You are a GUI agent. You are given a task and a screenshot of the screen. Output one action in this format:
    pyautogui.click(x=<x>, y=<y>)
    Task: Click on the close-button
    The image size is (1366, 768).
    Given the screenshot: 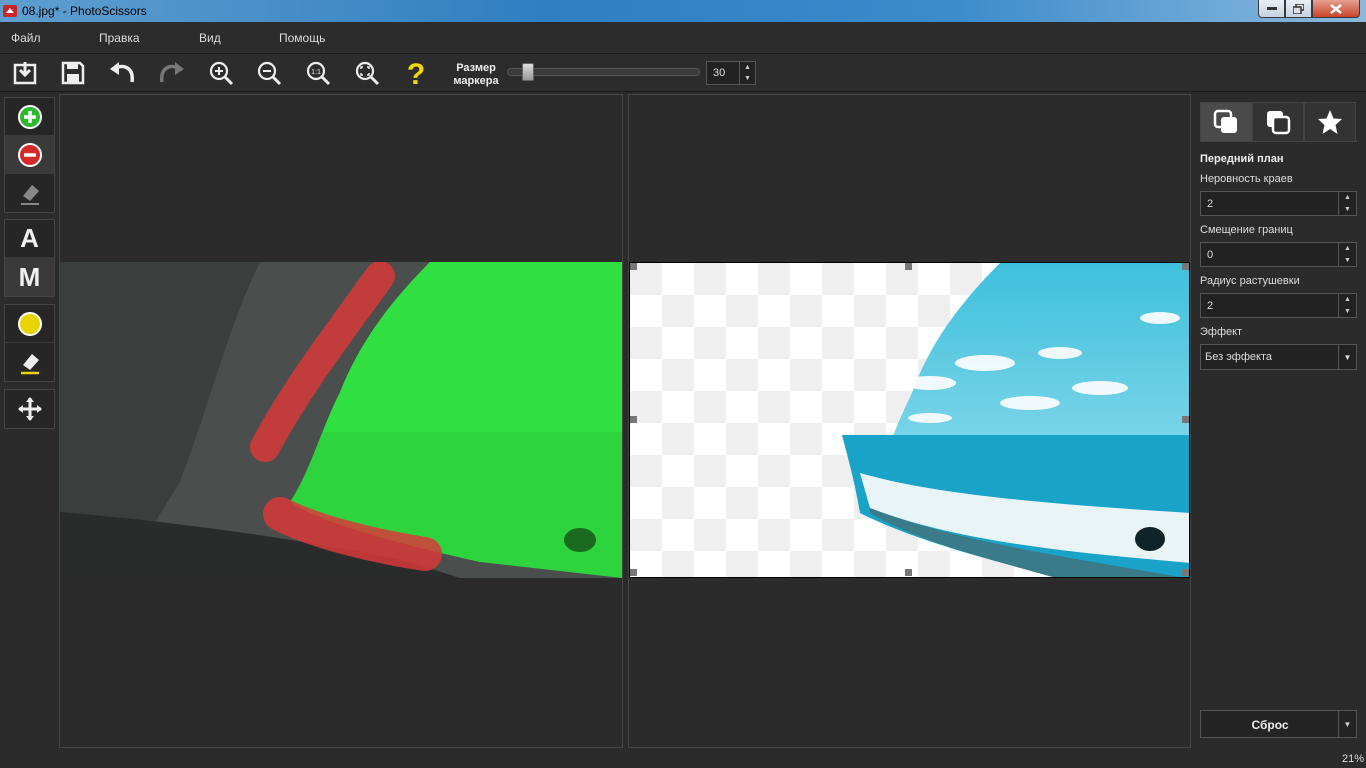 What is the action you would take?
    pyautogui.click(x=1336, y=9)
    